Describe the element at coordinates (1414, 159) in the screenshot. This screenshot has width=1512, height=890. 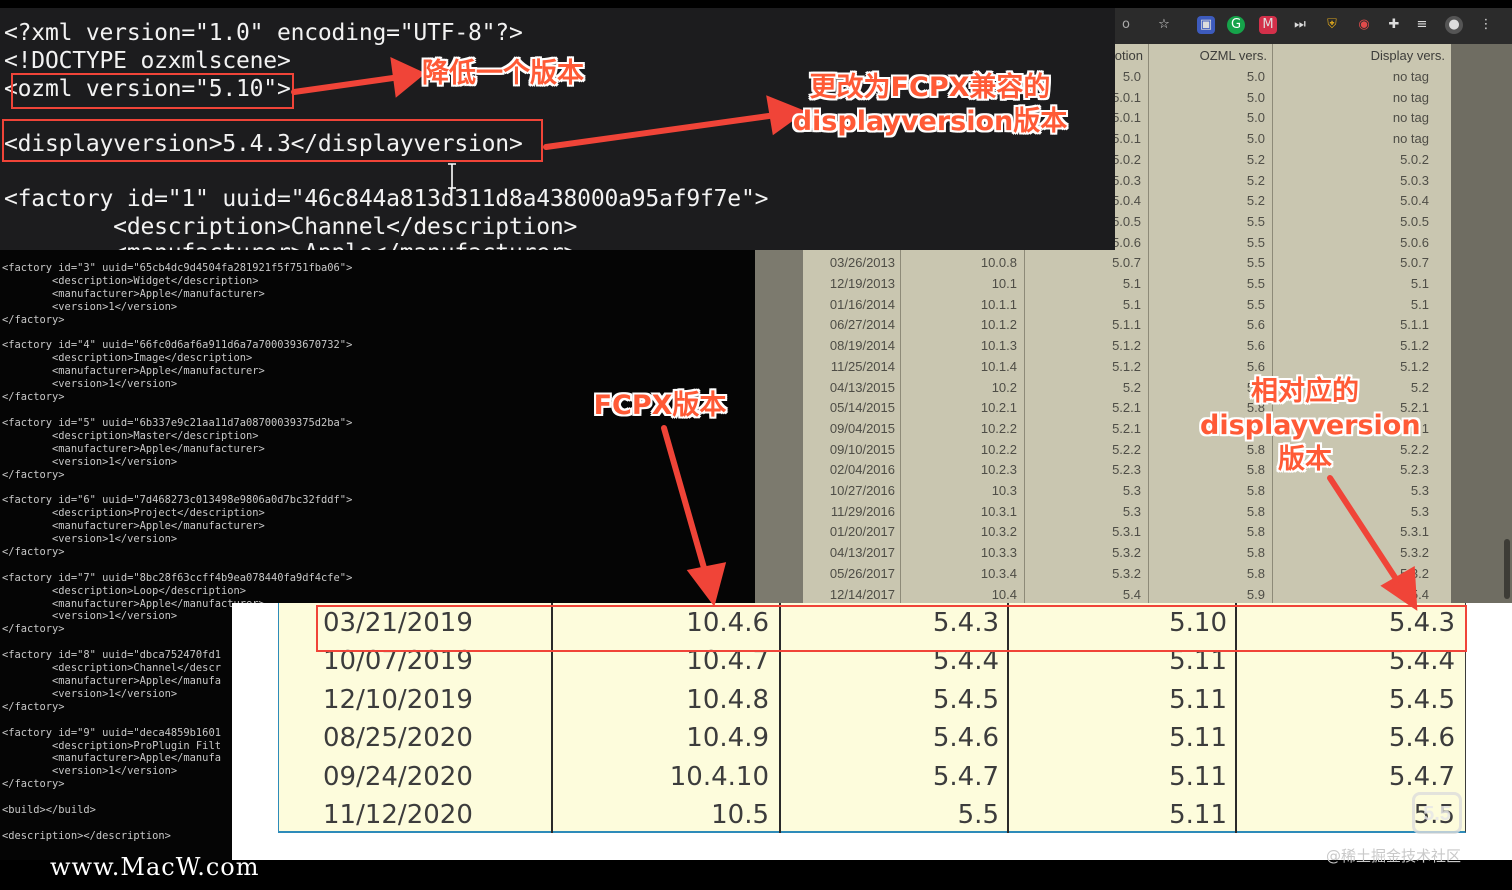
I see `table-cell-display: 5.0.2` at that location.